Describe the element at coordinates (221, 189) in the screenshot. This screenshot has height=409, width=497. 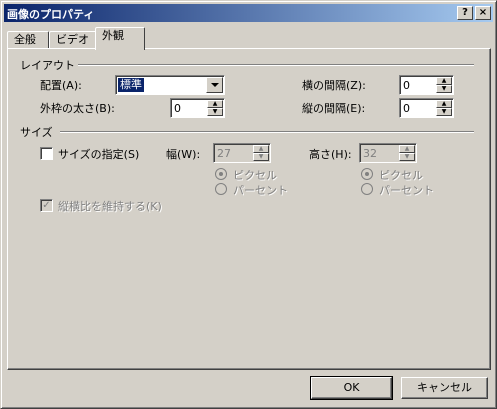
I see `width-percent-radio` at that location.